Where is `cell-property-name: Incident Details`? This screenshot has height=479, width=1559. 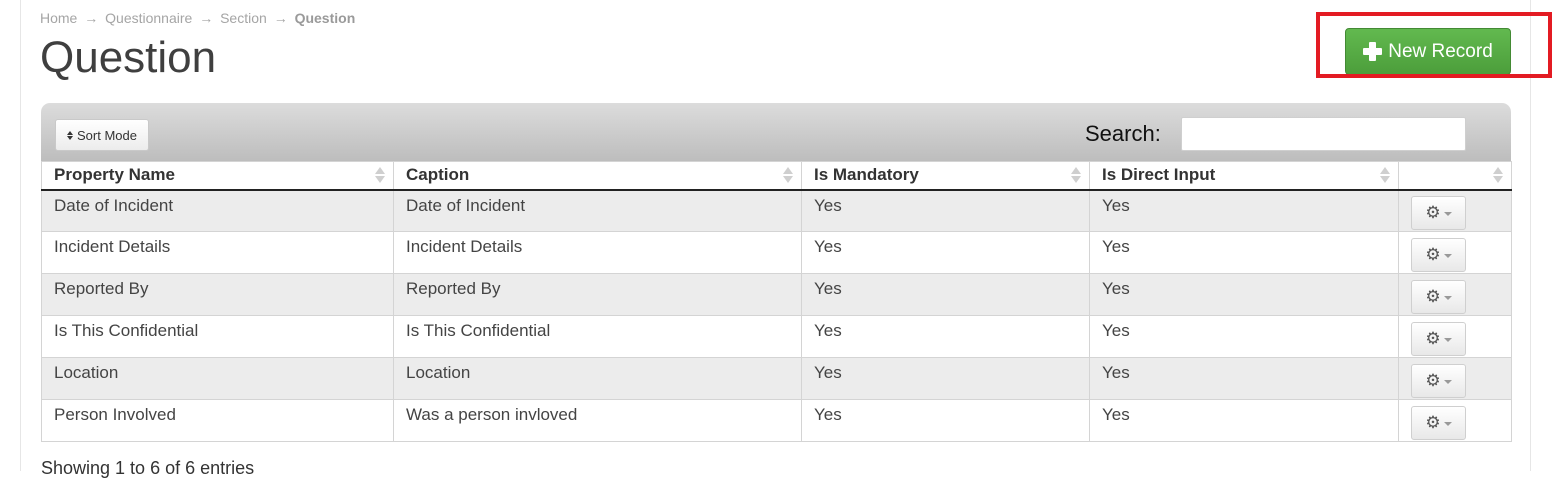 cell-property-name: Incident Details is located at coordinates (217, 252).